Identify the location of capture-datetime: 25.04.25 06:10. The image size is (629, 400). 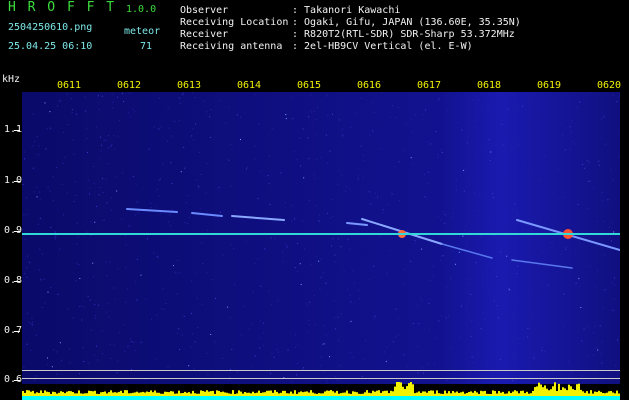
(50, 46).